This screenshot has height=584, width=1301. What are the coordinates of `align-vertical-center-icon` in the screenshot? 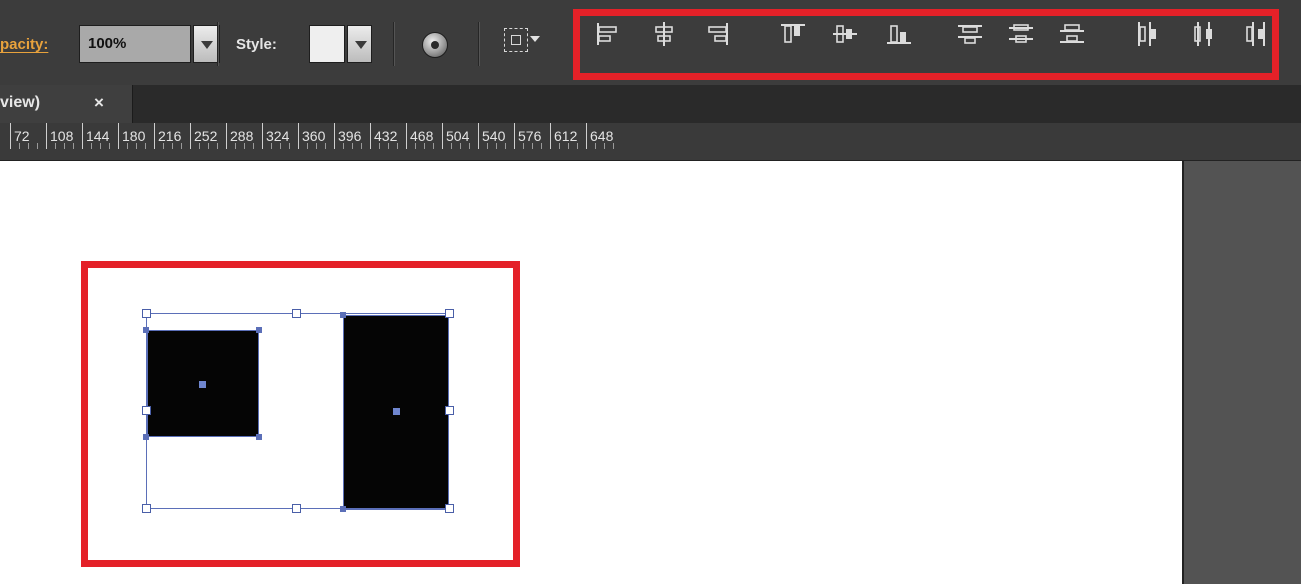 It's located at (845, 34).